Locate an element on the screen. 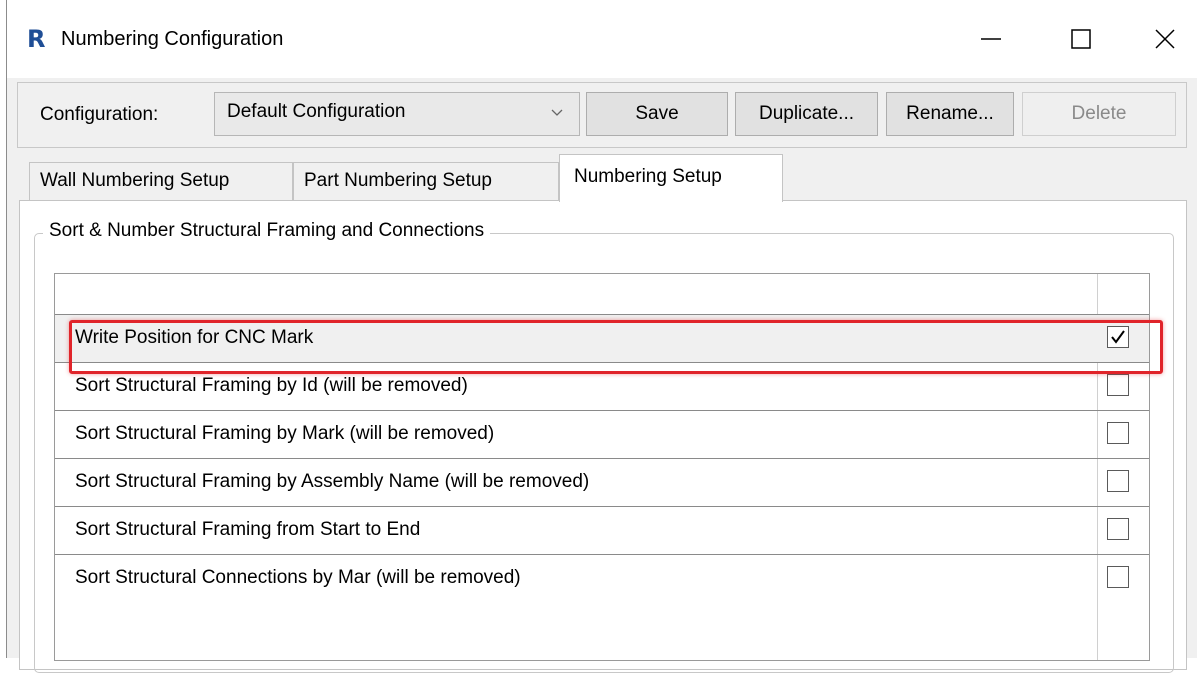 The height and width of the screenshot is (673, 1197). close-button is located at coordinates (1165, 39).